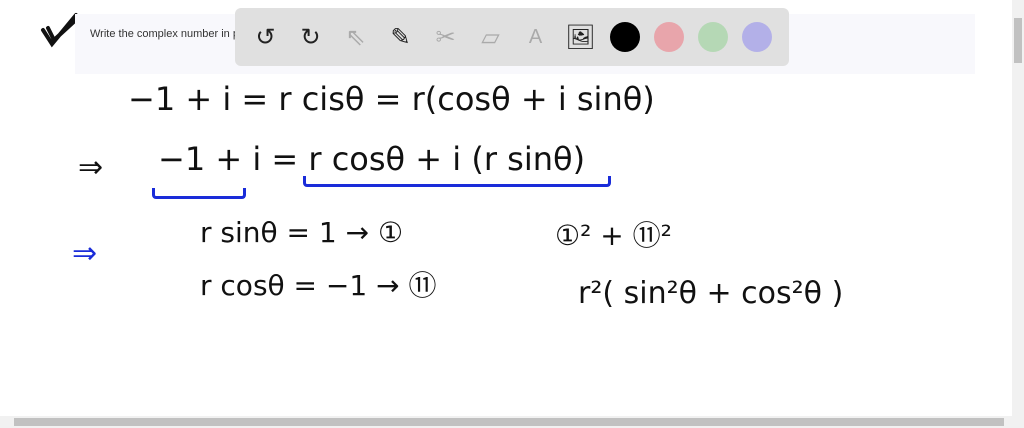 This screenshot has width=1024, height=428. I want to click on underline-bracket-right, so click(457, 181).